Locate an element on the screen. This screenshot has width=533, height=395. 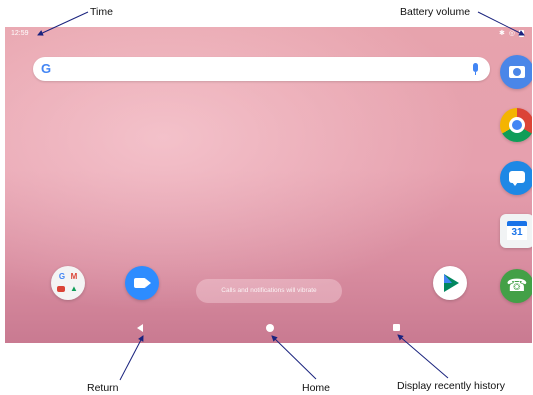
callout-recently-history: Display recently history is located at coordinates (451, 386).